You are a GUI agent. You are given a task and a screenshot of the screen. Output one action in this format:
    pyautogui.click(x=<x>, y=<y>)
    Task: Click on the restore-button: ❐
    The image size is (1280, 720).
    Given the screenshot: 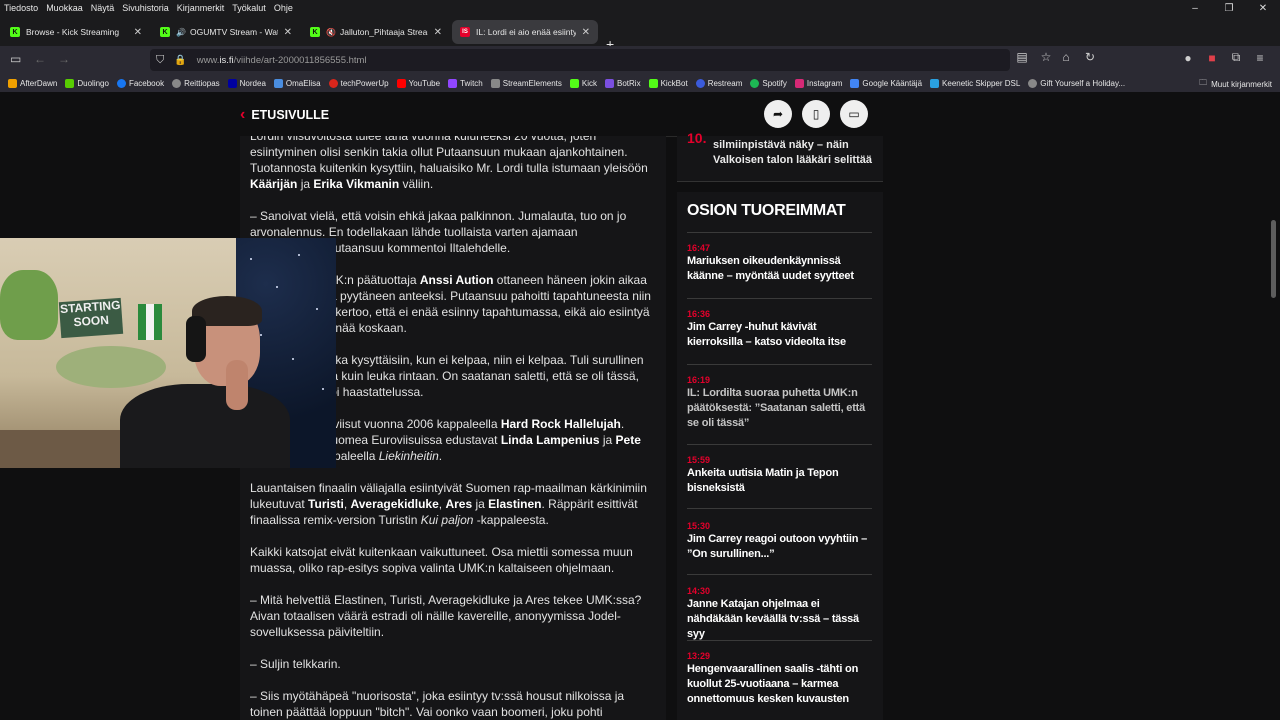 What is the action you would take?
    pyautogui.click(x=1229, y=8)
    